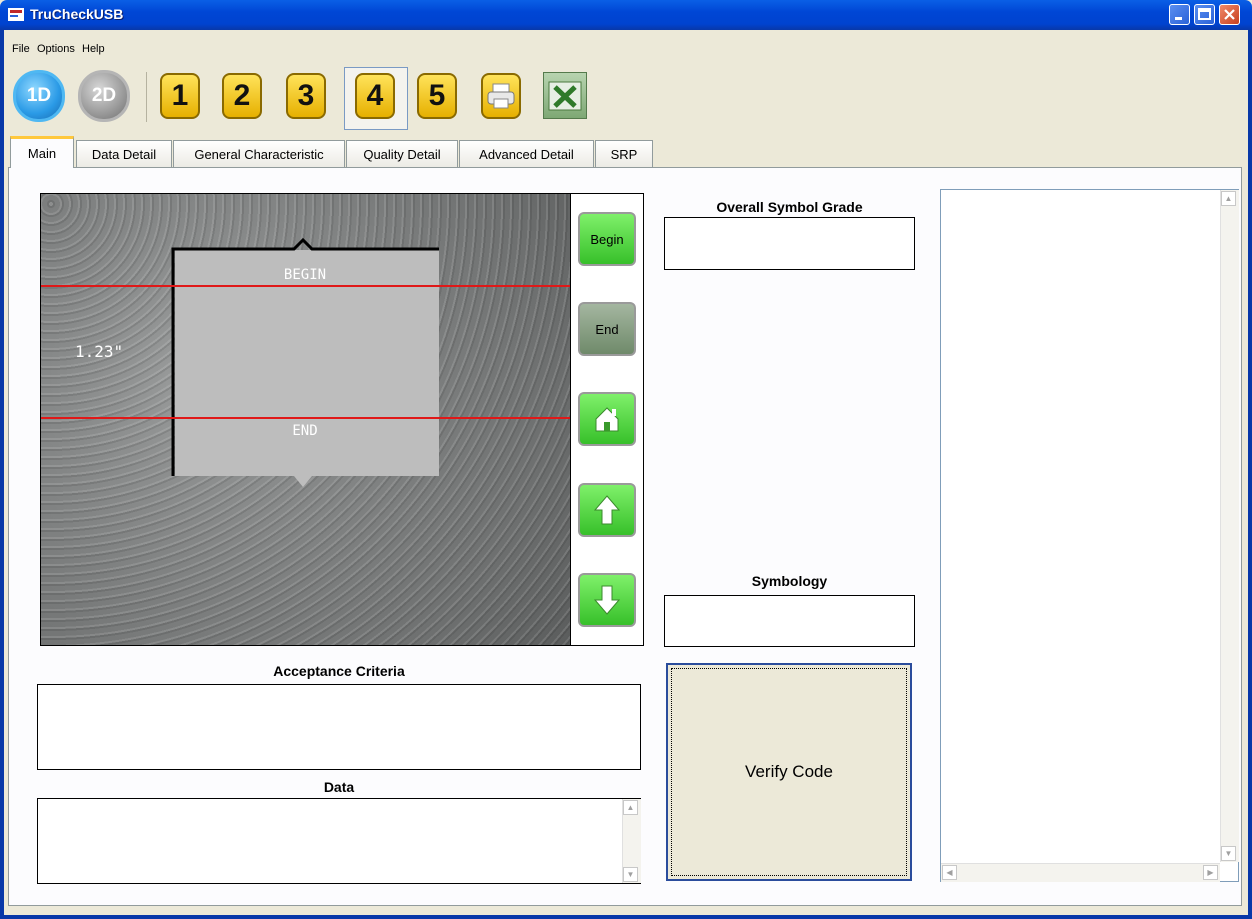 Image resolution: width=1252 pixels, height=919 pixels. Describe the element at coordinates (305, 275) in the screenshot. I see `begin-marker-label: BEGIN` at that location.